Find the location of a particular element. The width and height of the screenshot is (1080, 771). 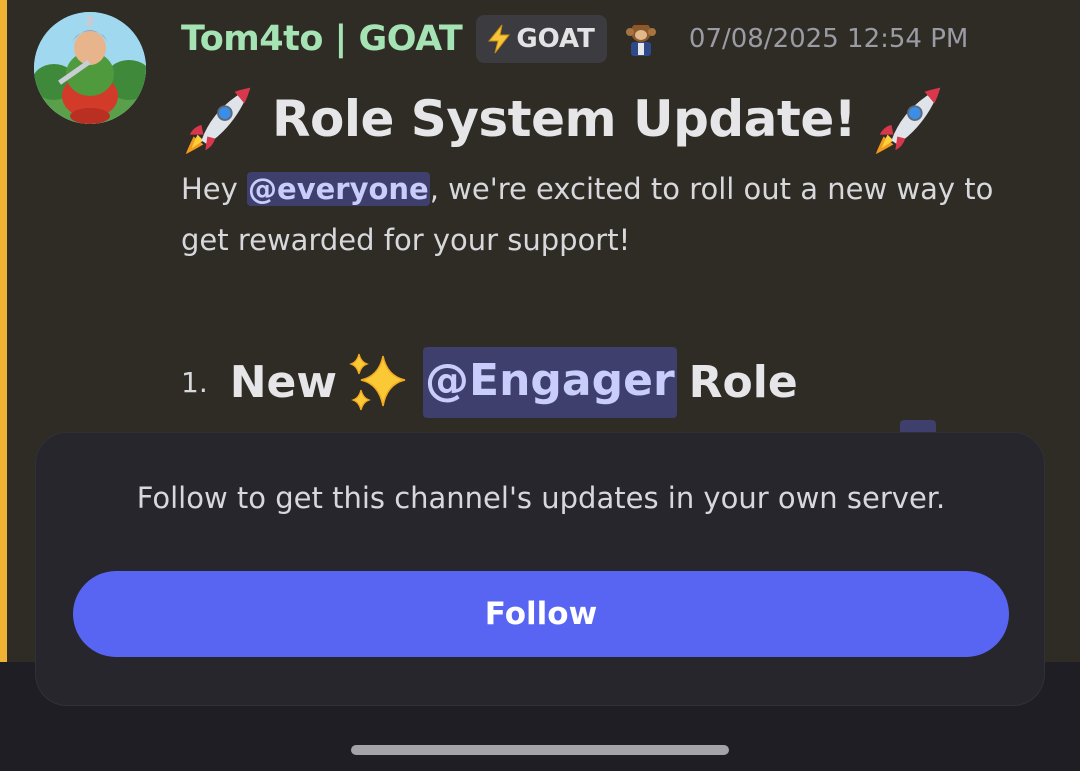

message-heading: Role System Update! is located at coordinates (564, 119).